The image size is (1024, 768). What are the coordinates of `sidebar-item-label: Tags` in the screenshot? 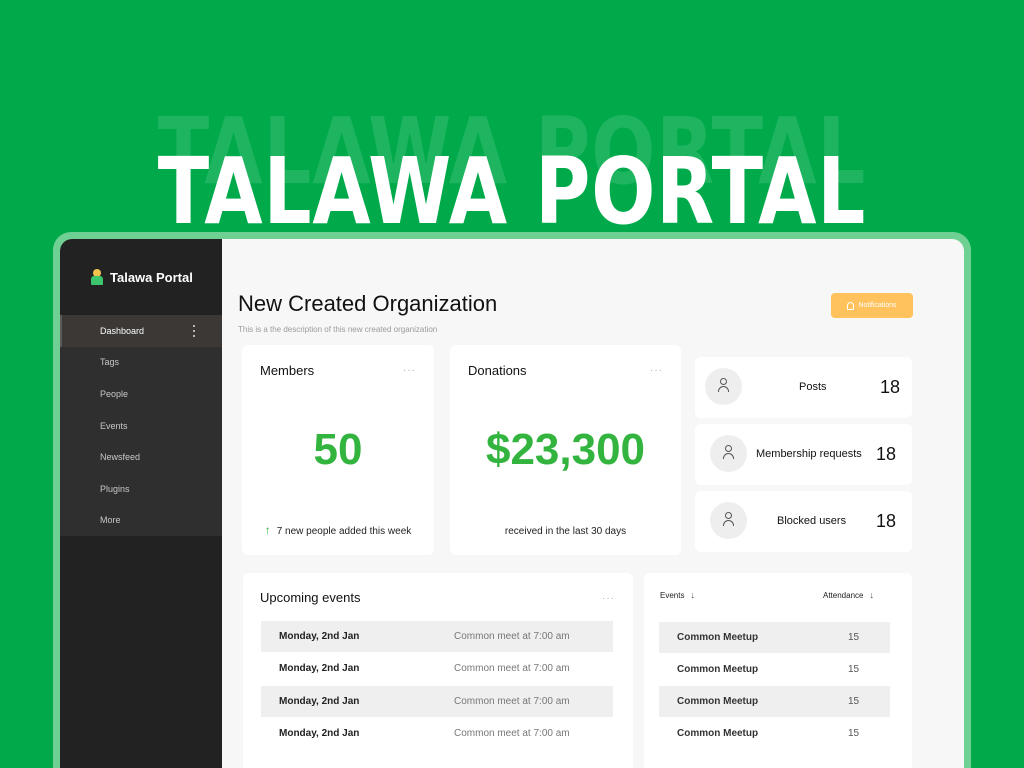 It's located at (110, 362).